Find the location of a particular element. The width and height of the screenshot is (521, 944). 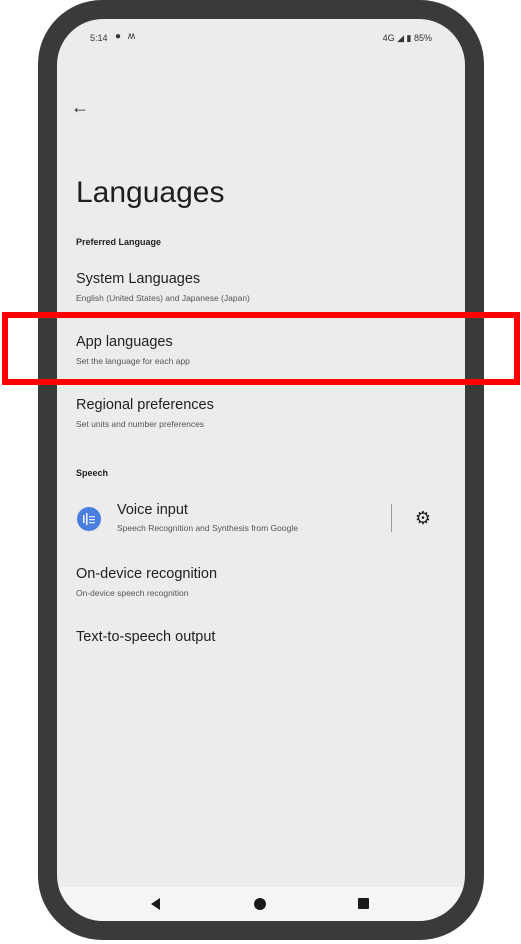

section-header-preferred-language: Preferred Language is located at coordinates (119, 242).